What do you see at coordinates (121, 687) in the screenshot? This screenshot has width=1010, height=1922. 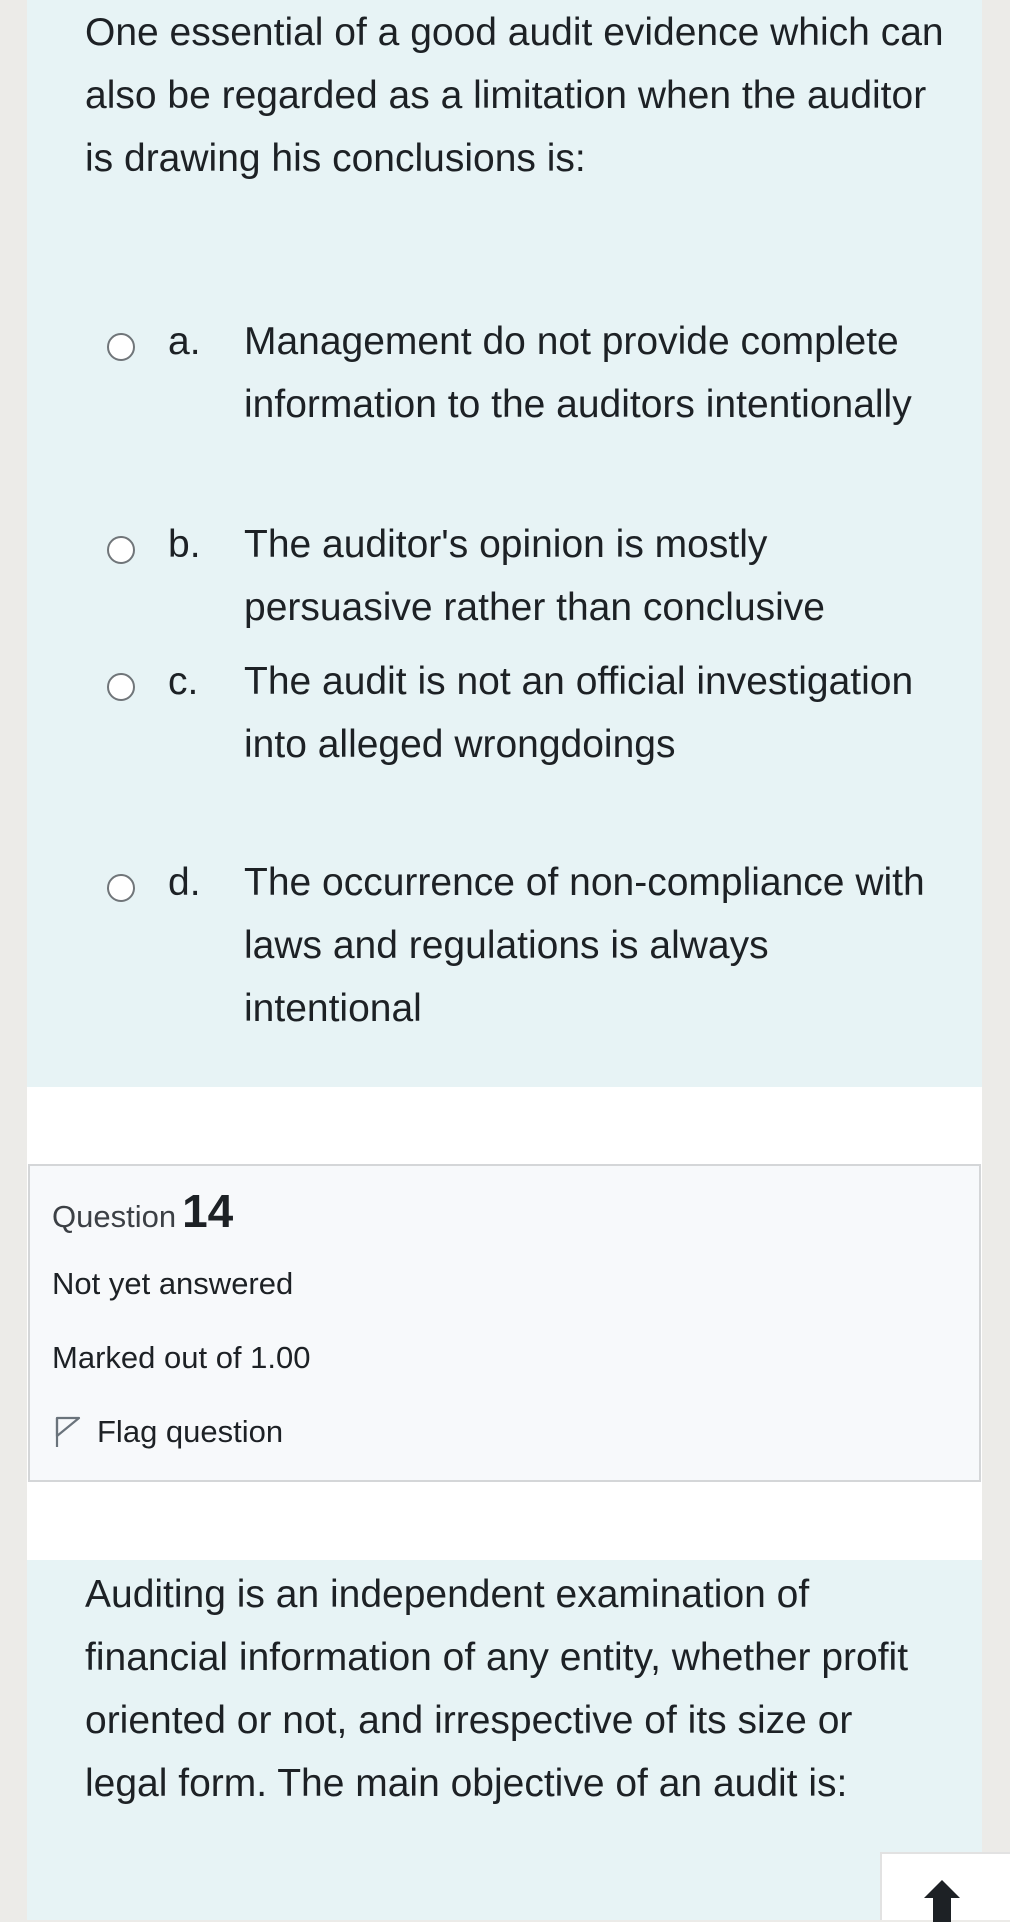 I see `radio-button-c` at bounding box center [121, 687].